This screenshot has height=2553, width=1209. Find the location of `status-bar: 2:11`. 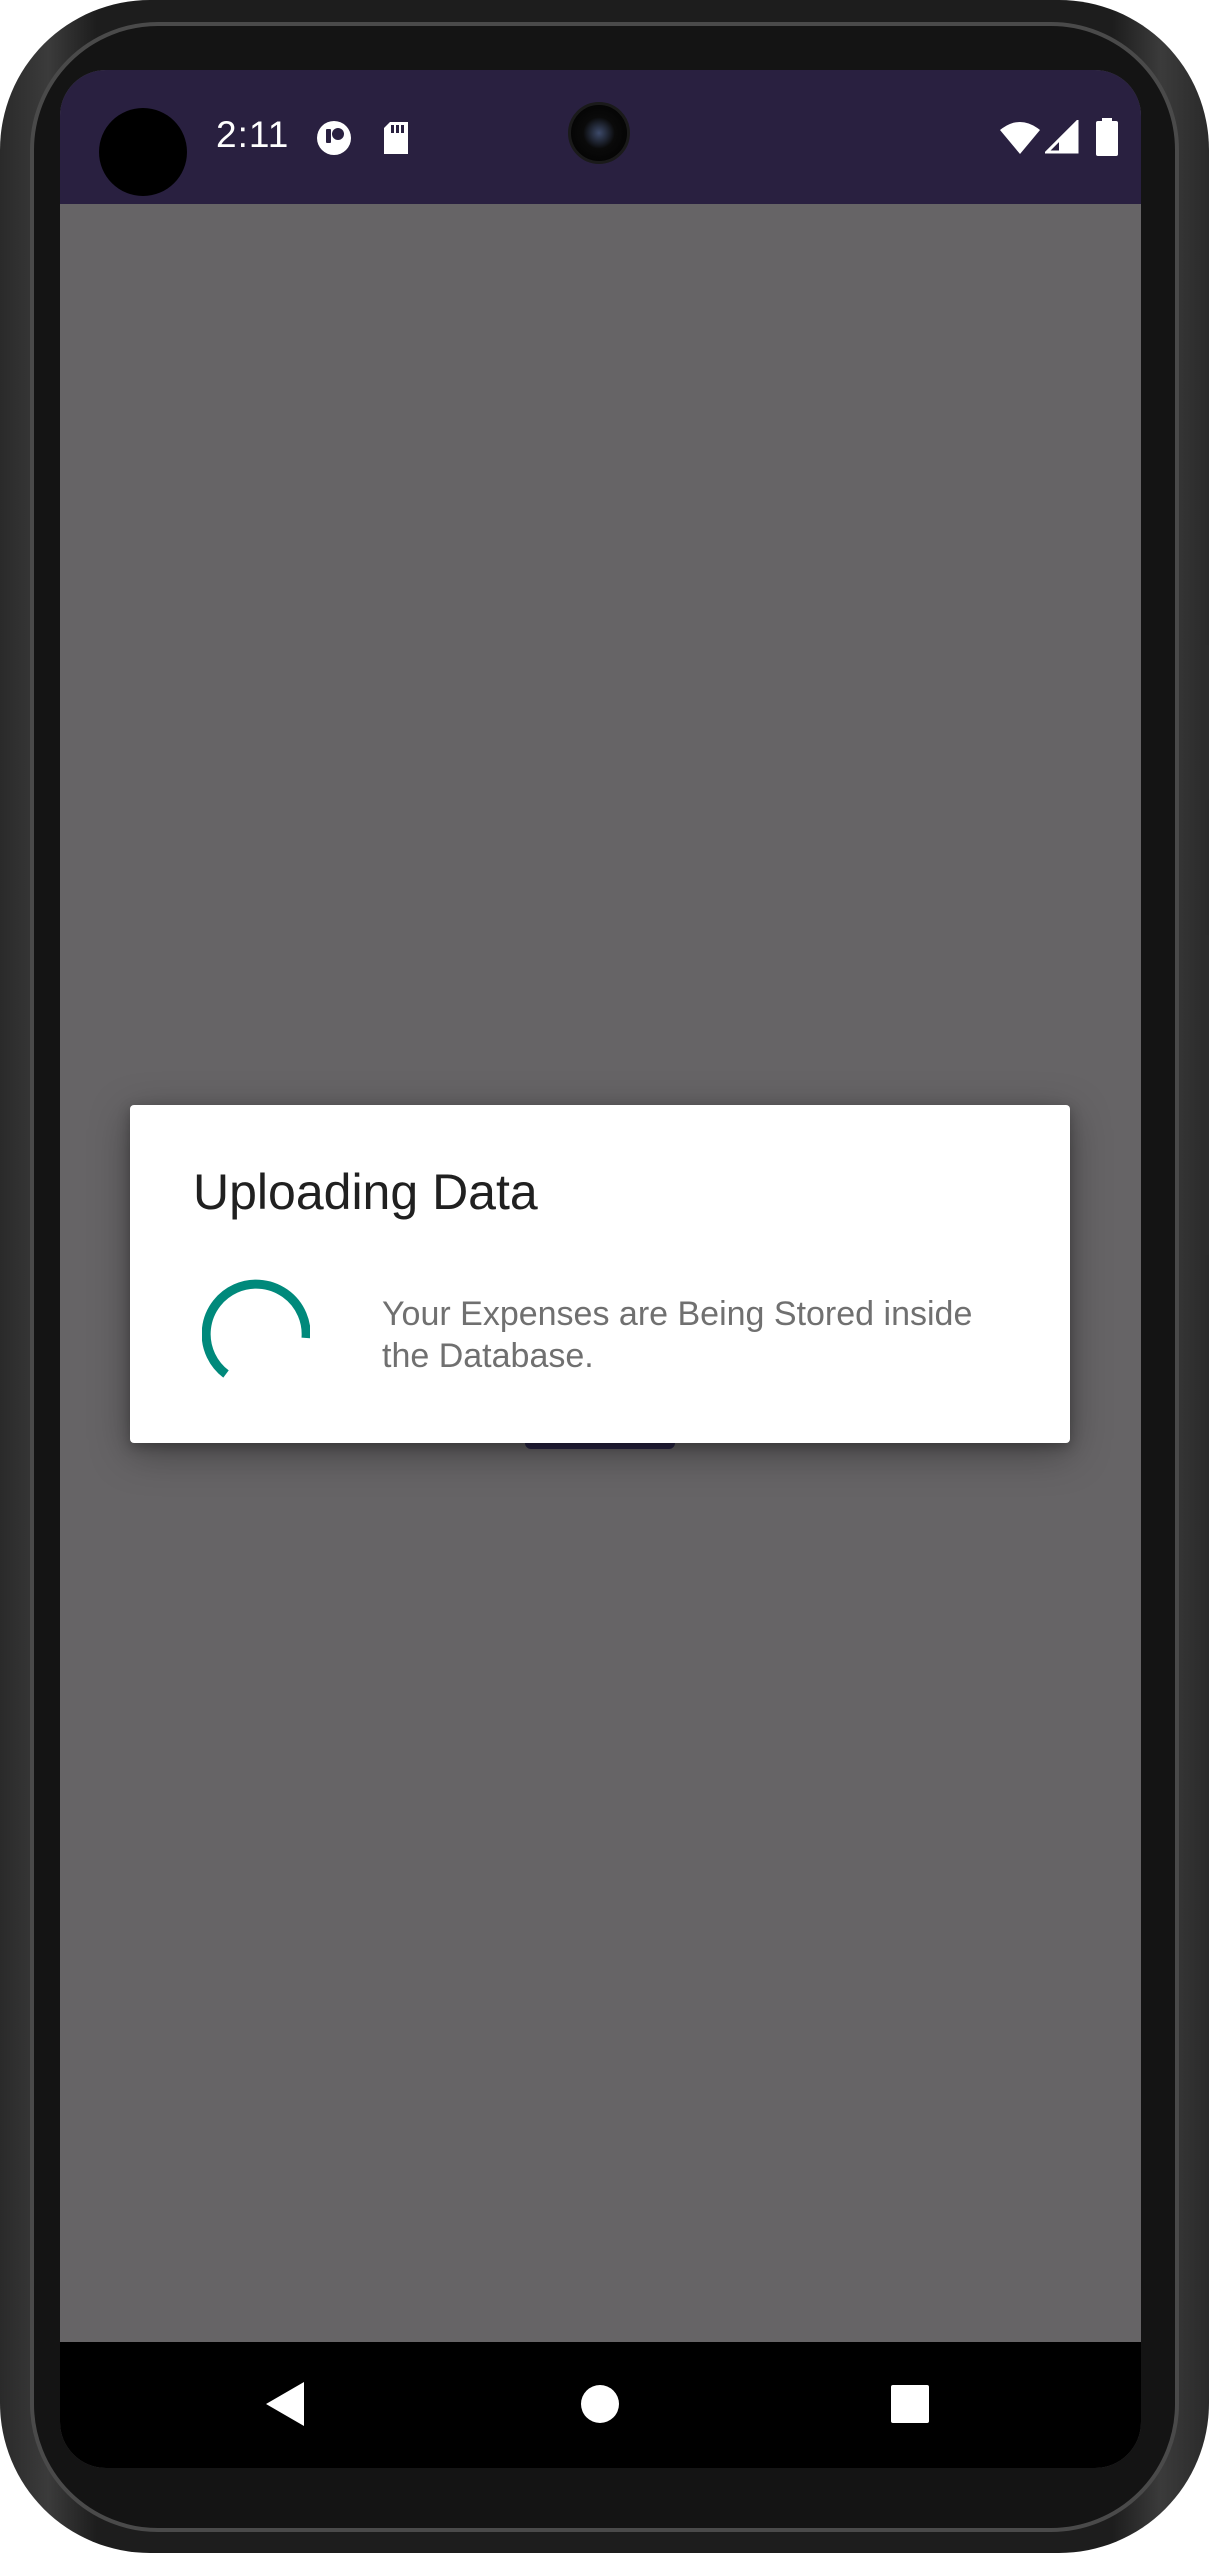

status-bar: 2:11 is located at coordinates (600, 137).